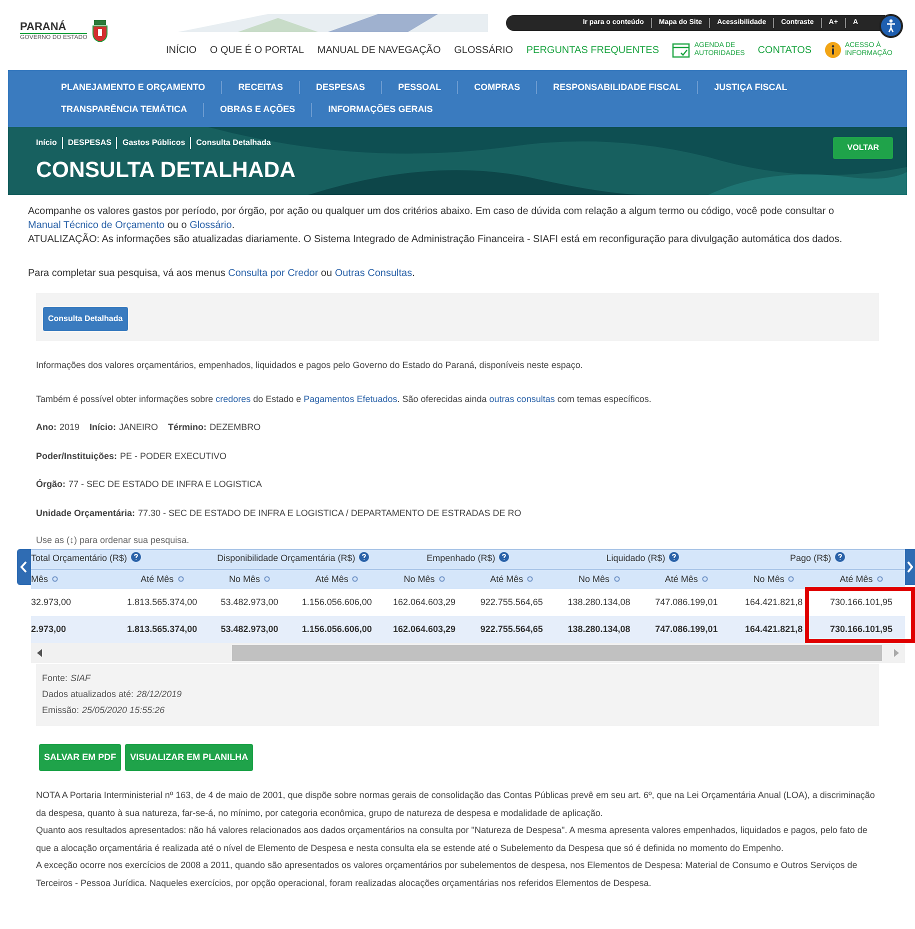  What do you see at coordinates (351, 399) in the screenshot?
I see `text-link: Pagamentos Efetuados` at bounding box center [351, 399].